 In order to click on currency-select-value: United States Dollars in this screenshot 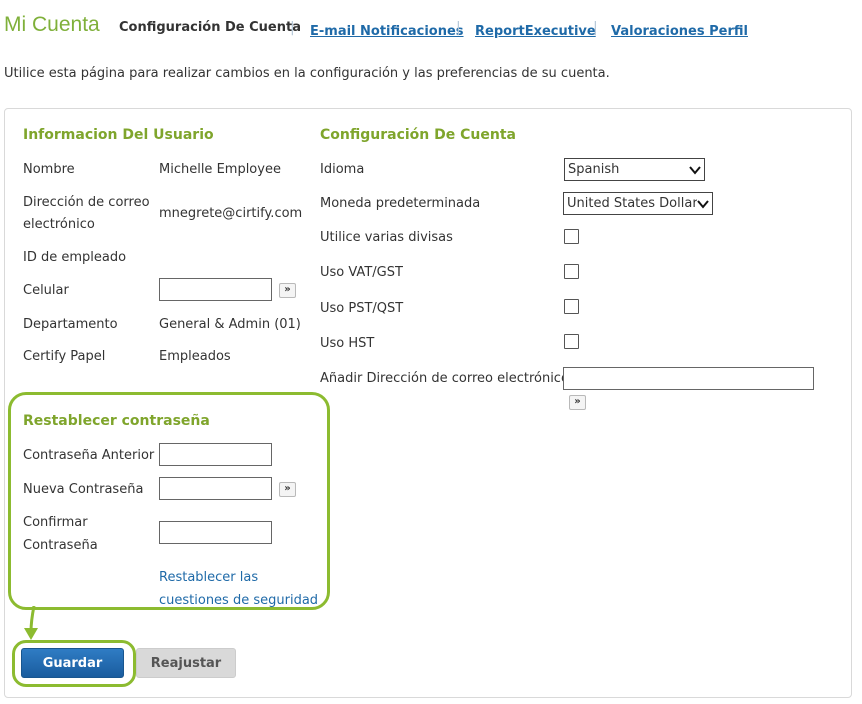, I will do `click(636, 203)`.